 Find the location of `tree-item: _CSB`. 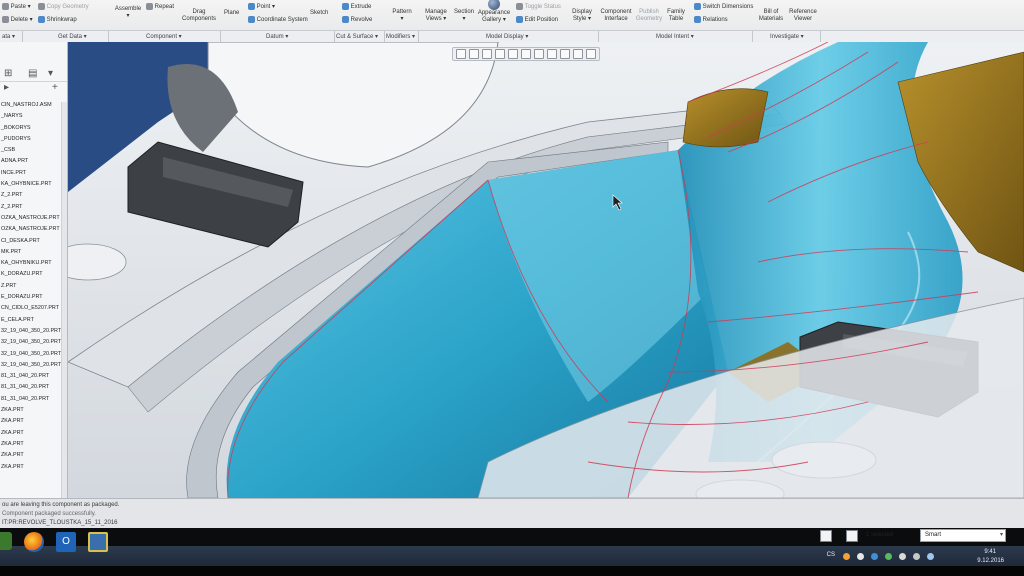

tree-item: _CSB is located at coordinates (31, 150).